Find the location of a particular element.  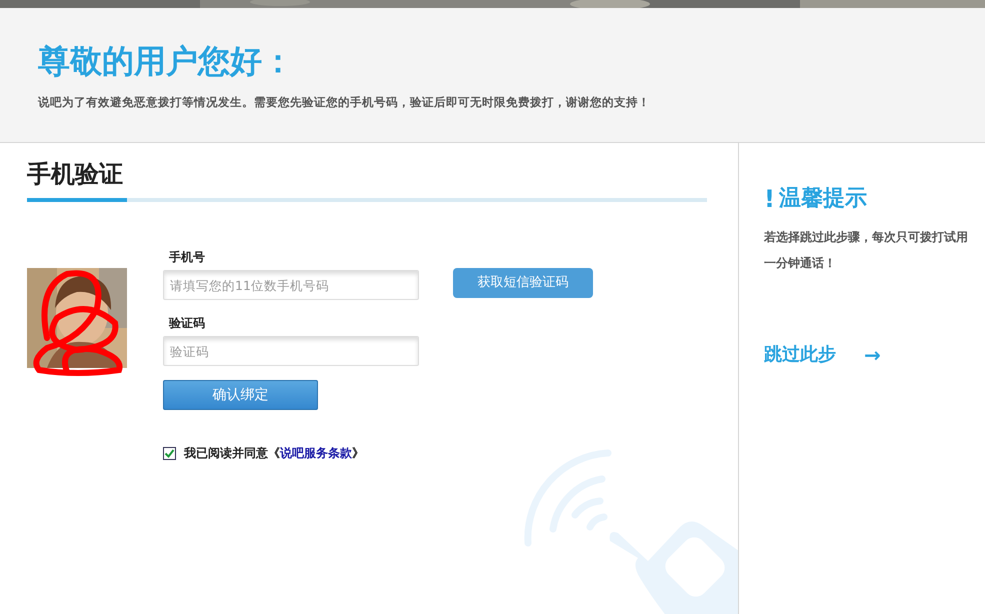

field-label: 验证码 is located at coordinates (187, 323).